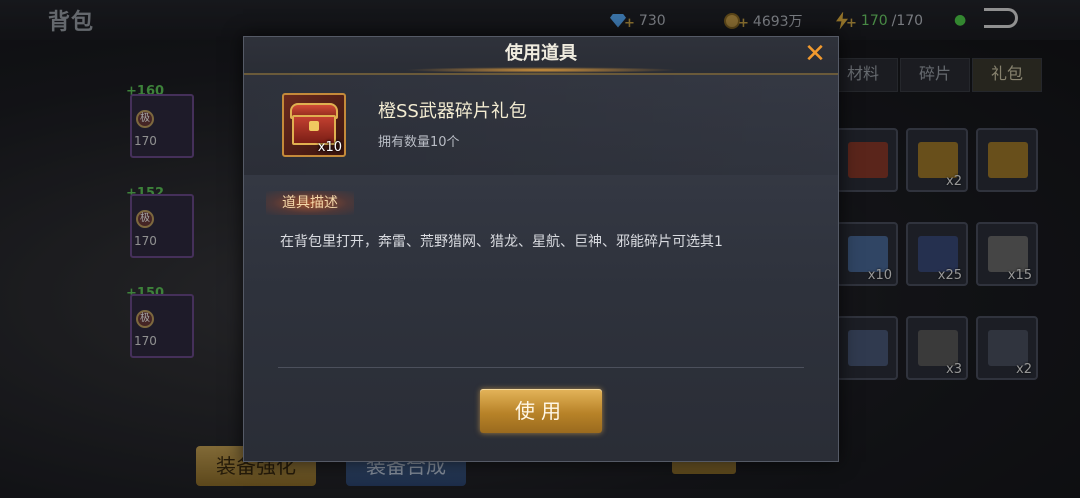  What do you see at coordinates (419, 142) in the screenshot?
I see `owned-count: 拥有数量10个` at bounding box center [419, 142].